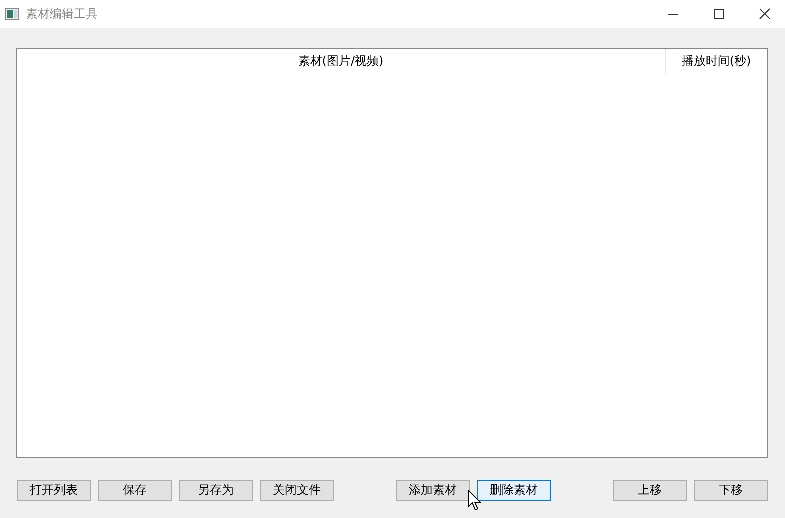 The image size is (785, 518). I want to click on window-app-icon, so click(12, 14).